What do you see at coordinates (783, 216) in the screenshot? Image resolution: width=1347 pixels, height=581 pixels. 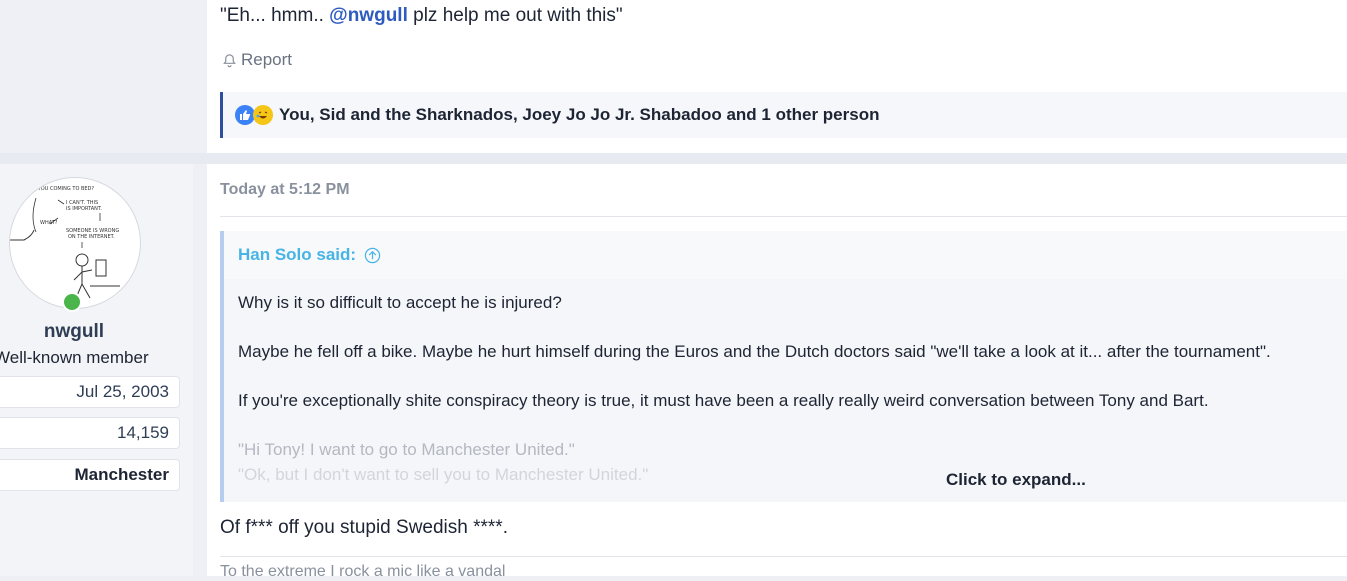 I see `divider` at bounding box center [783, 216].